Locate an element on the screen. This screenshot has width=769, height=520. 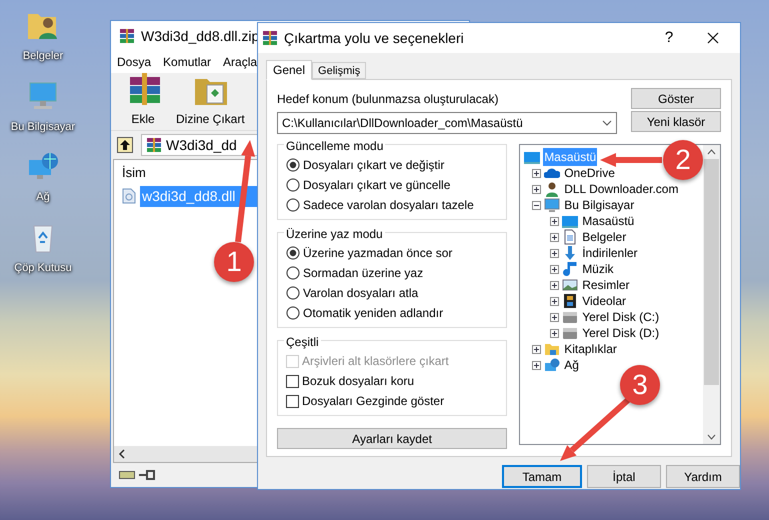
tree-item: Ağ is located at coordinates (571, 365).